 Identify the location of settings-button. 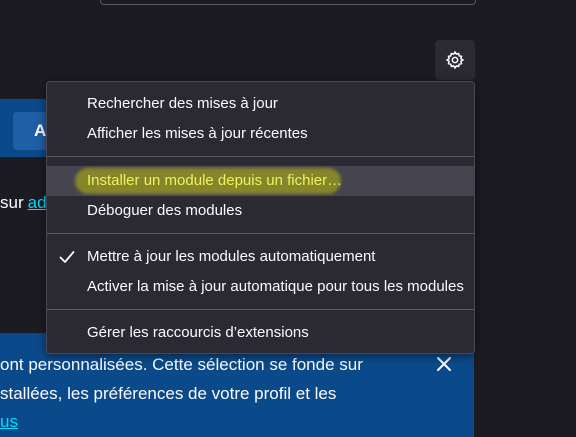
(455, 60).